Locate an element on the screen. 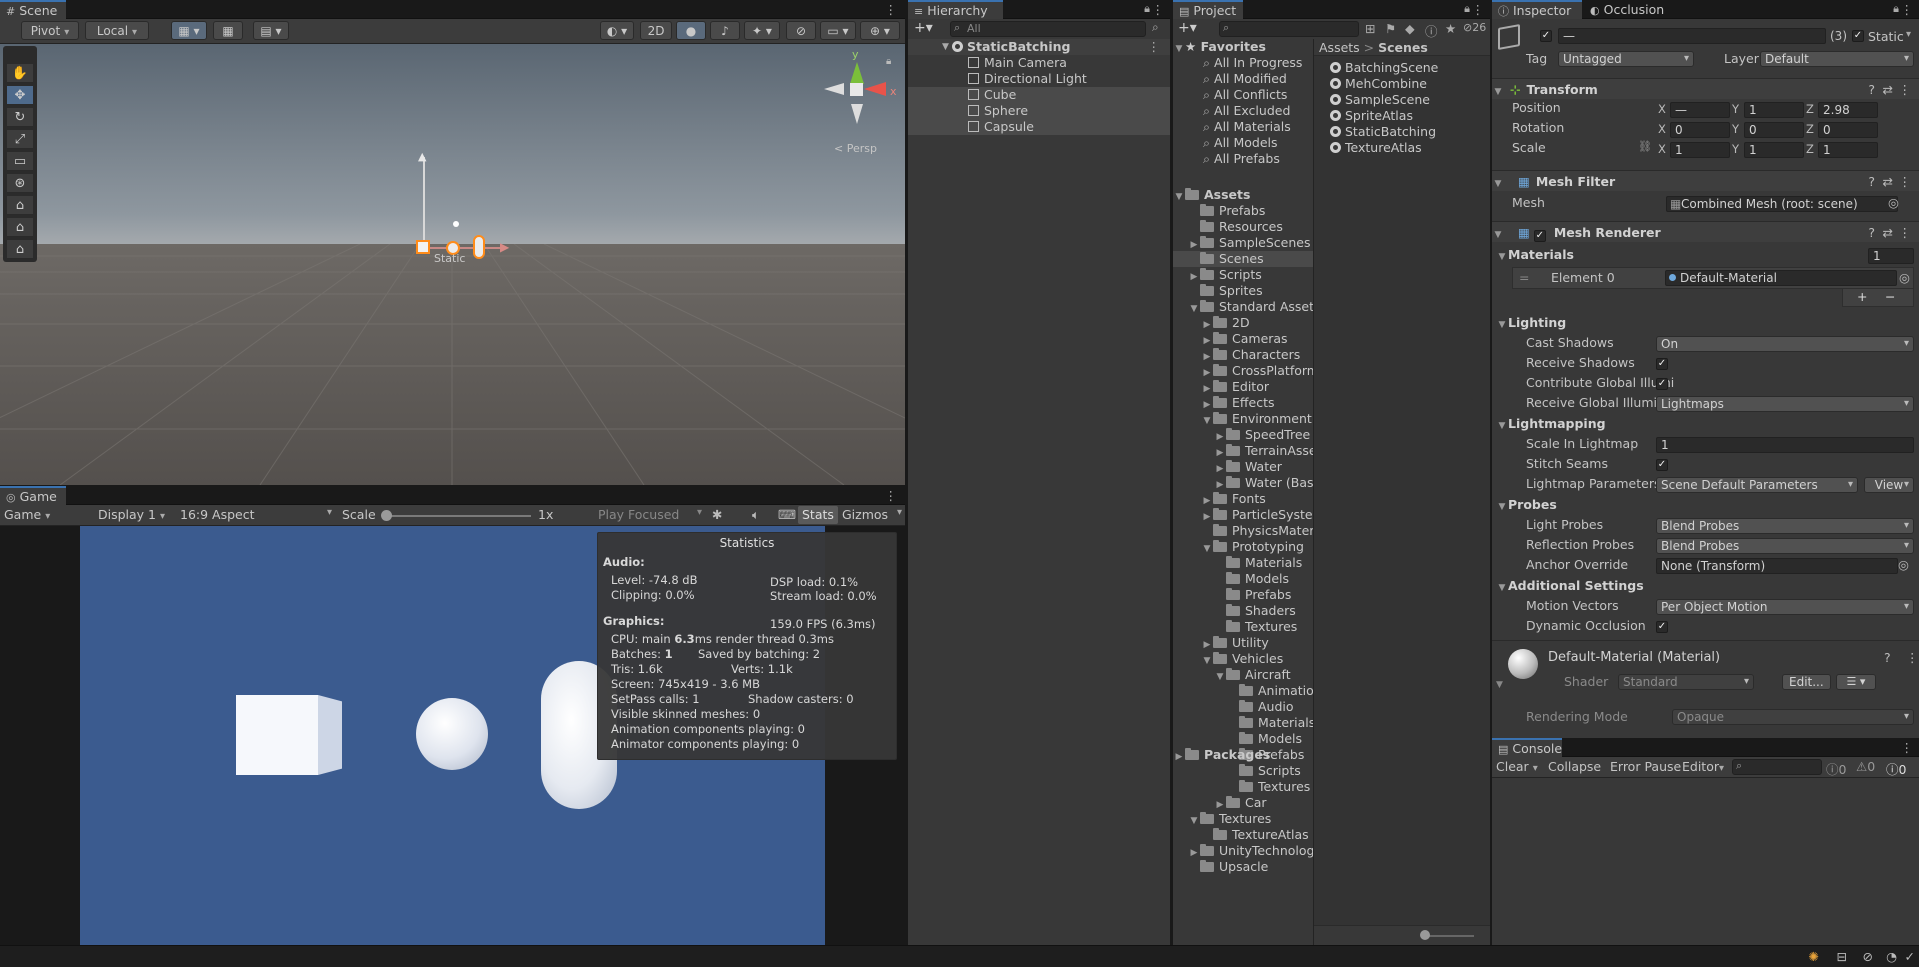 This screenshot has width=1919, height=967. folder-item: ▶ Editor is located at coordinates (1243, 387).